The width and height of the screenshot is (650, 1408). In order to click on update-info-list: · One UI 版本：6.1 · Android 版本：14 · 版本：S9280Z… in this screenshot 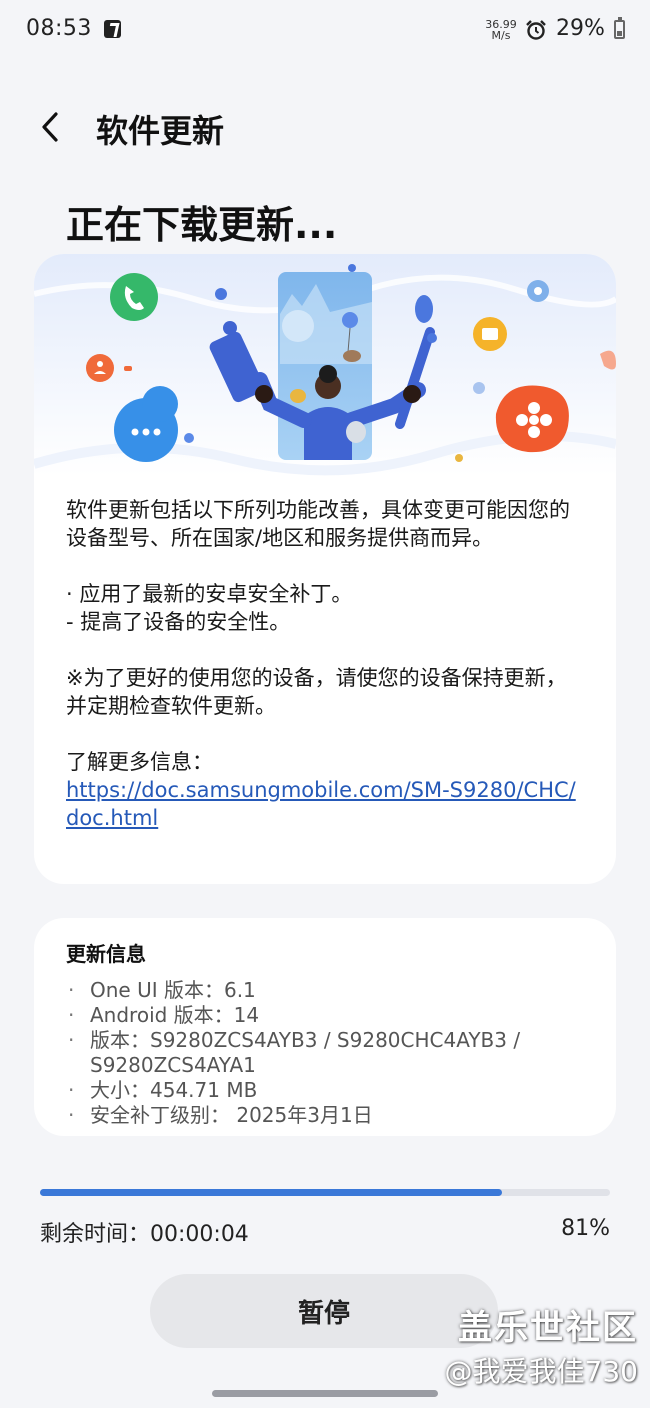, I will do `click(333, 1053)`.